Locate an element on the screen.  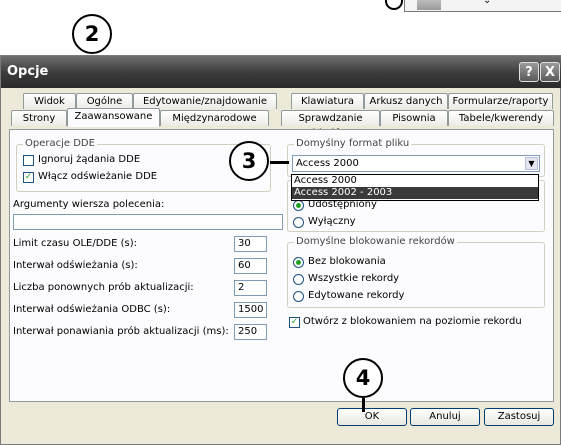
odbc-refresh-input: 1500 is located at coordinates (250, 310).